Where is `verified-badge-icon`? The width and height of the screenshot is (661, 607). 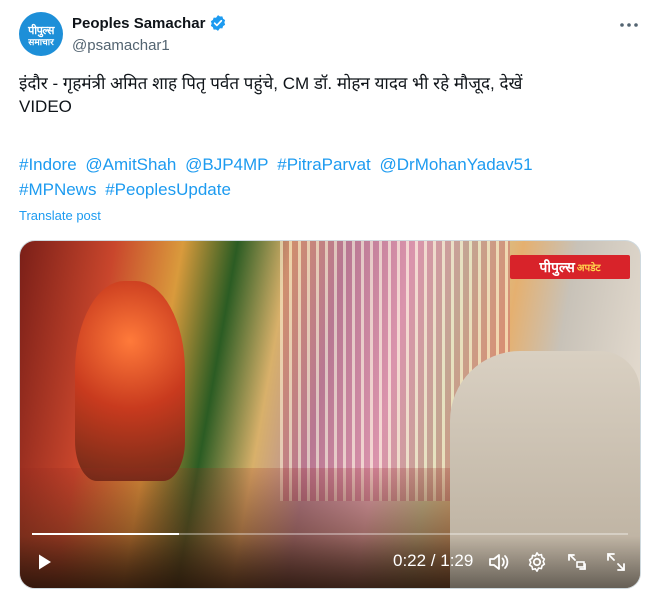
verified-badge-icon is located at coordinates (218, 23).